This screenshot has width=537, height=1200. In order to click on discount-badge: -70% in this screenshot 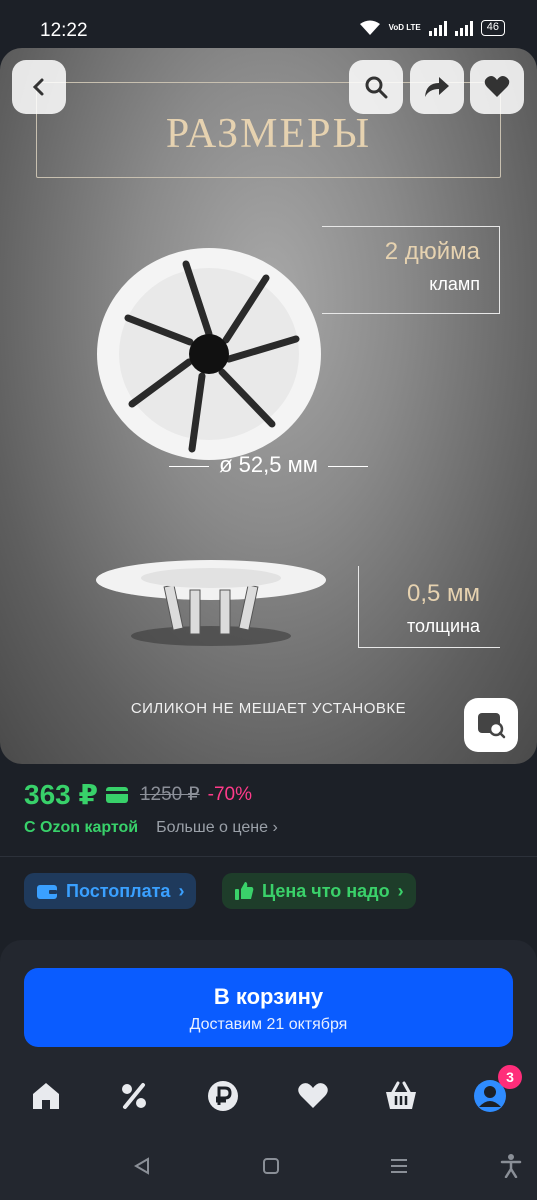, I will do `click(229, 794)`.